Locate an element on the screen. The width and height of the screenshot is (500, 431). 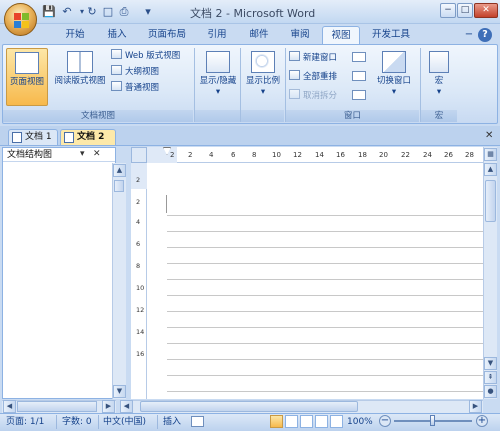
ruler-toggle-icon: ▦ is located at coordinates (490, 154).